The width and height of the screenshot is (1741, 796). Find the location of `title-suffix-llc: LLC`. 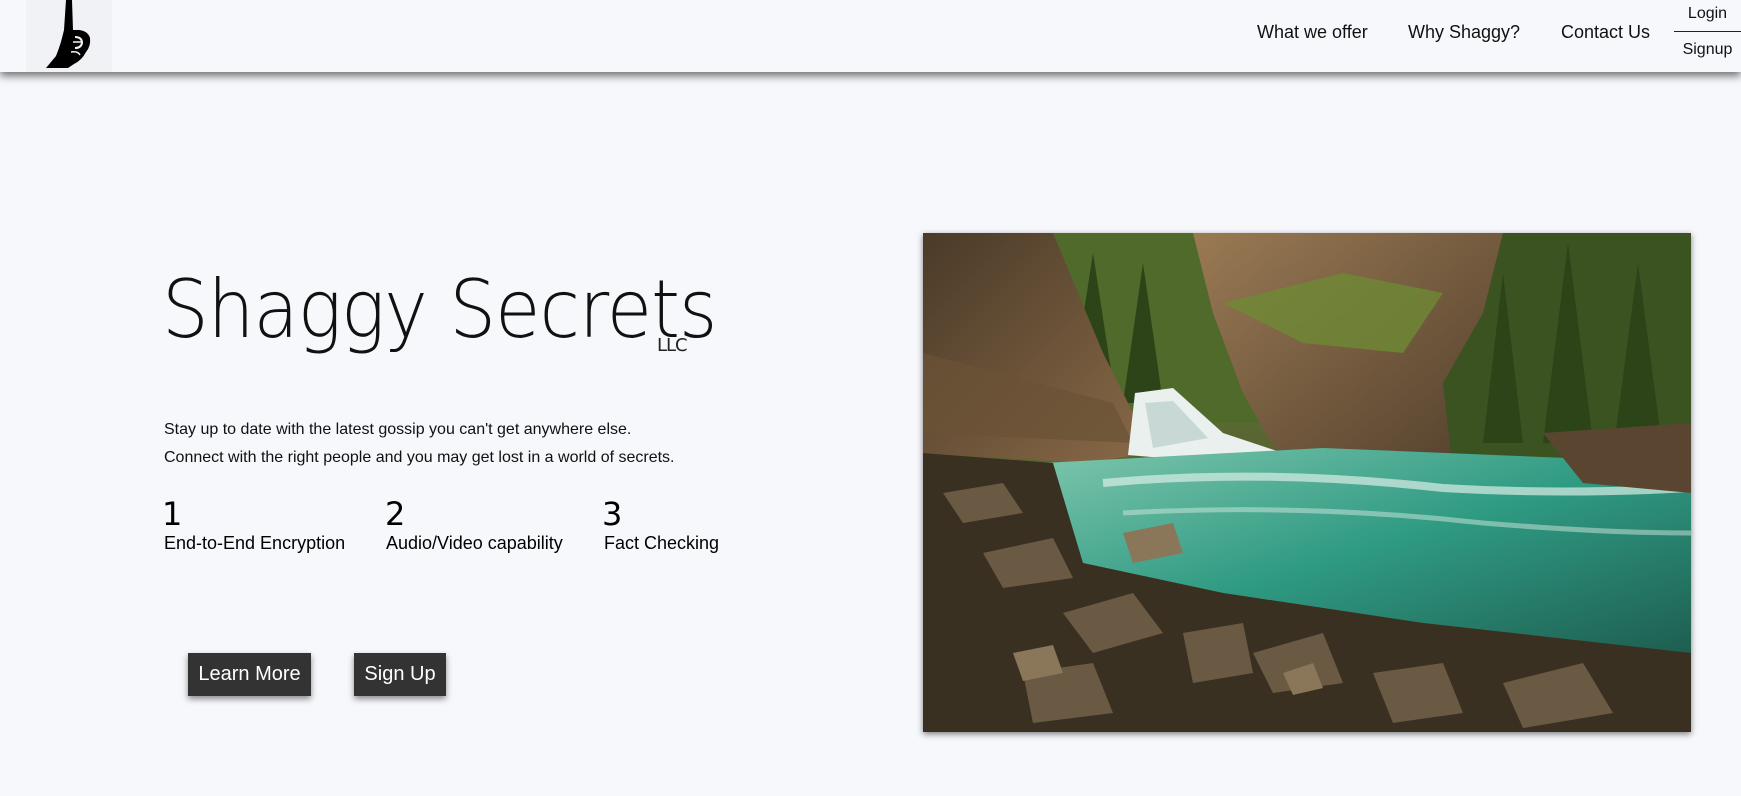

title-suffix-llc: LLC is located at coordinates (672, 345).